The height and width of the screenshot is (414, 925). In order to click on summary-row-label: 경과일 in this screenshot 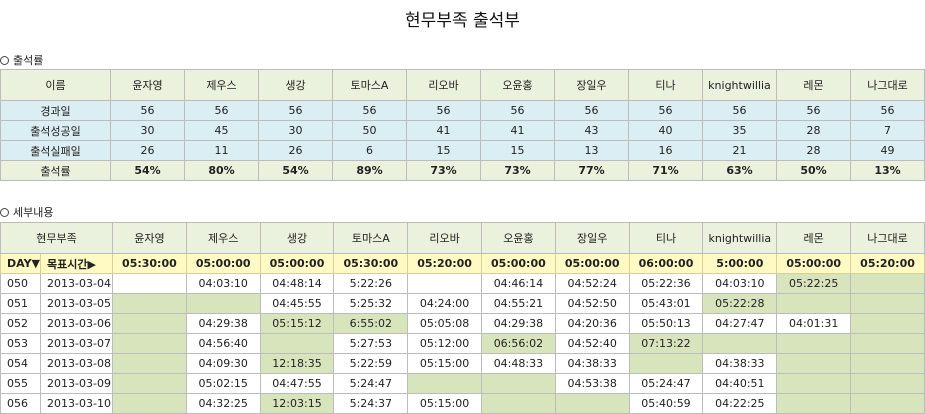, I will do `click(55, 110)`.